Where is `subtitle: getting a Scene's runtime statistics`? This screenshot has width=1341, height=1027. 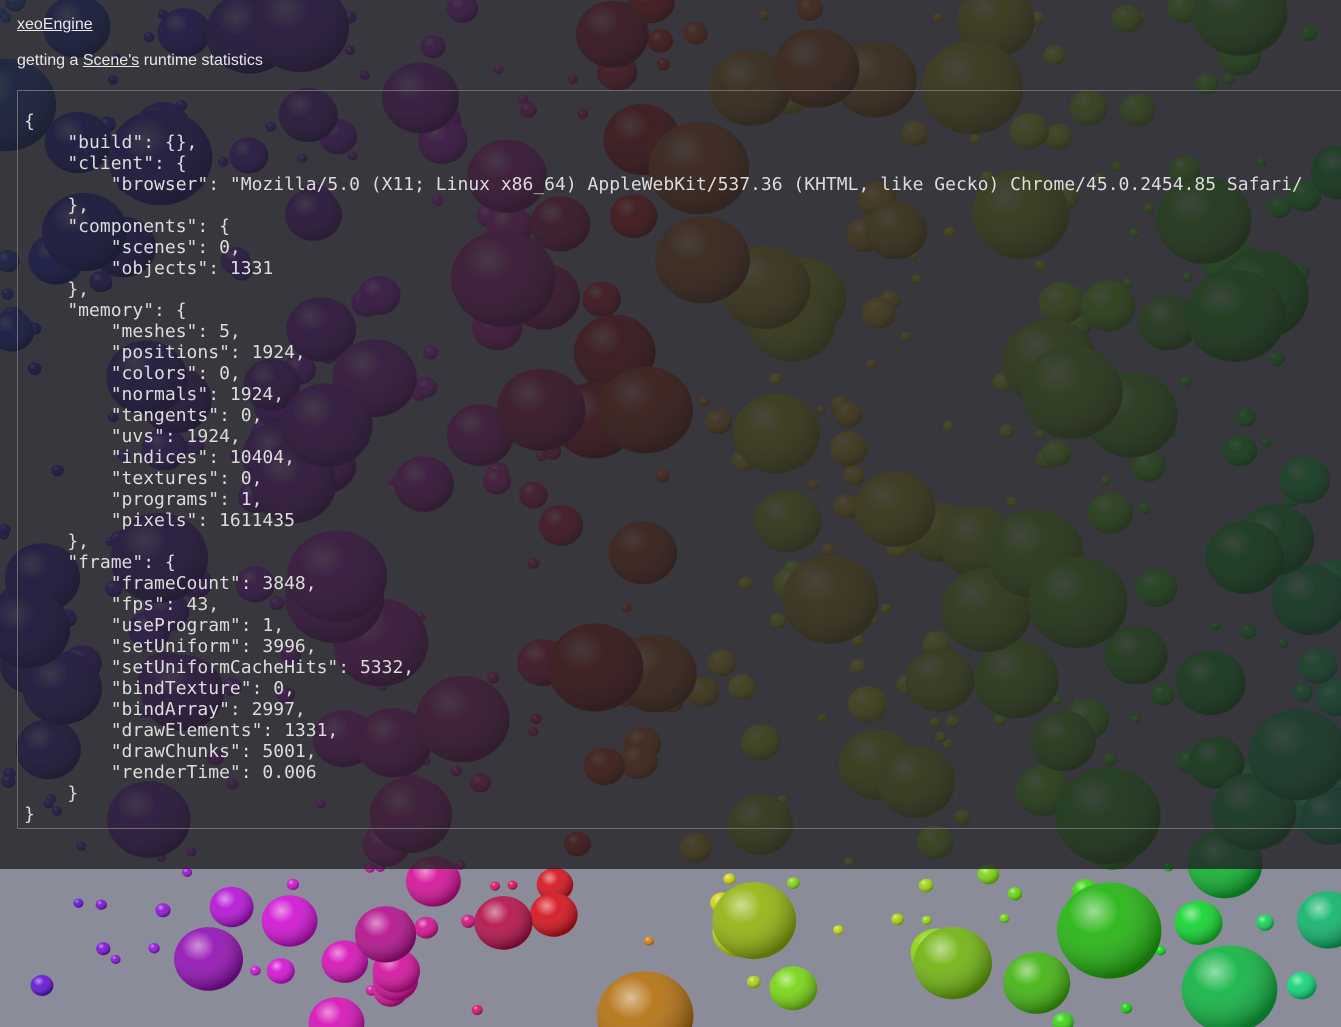 subtitle: getting a Scene's runtime statistics is located at coordinates (140, 61).